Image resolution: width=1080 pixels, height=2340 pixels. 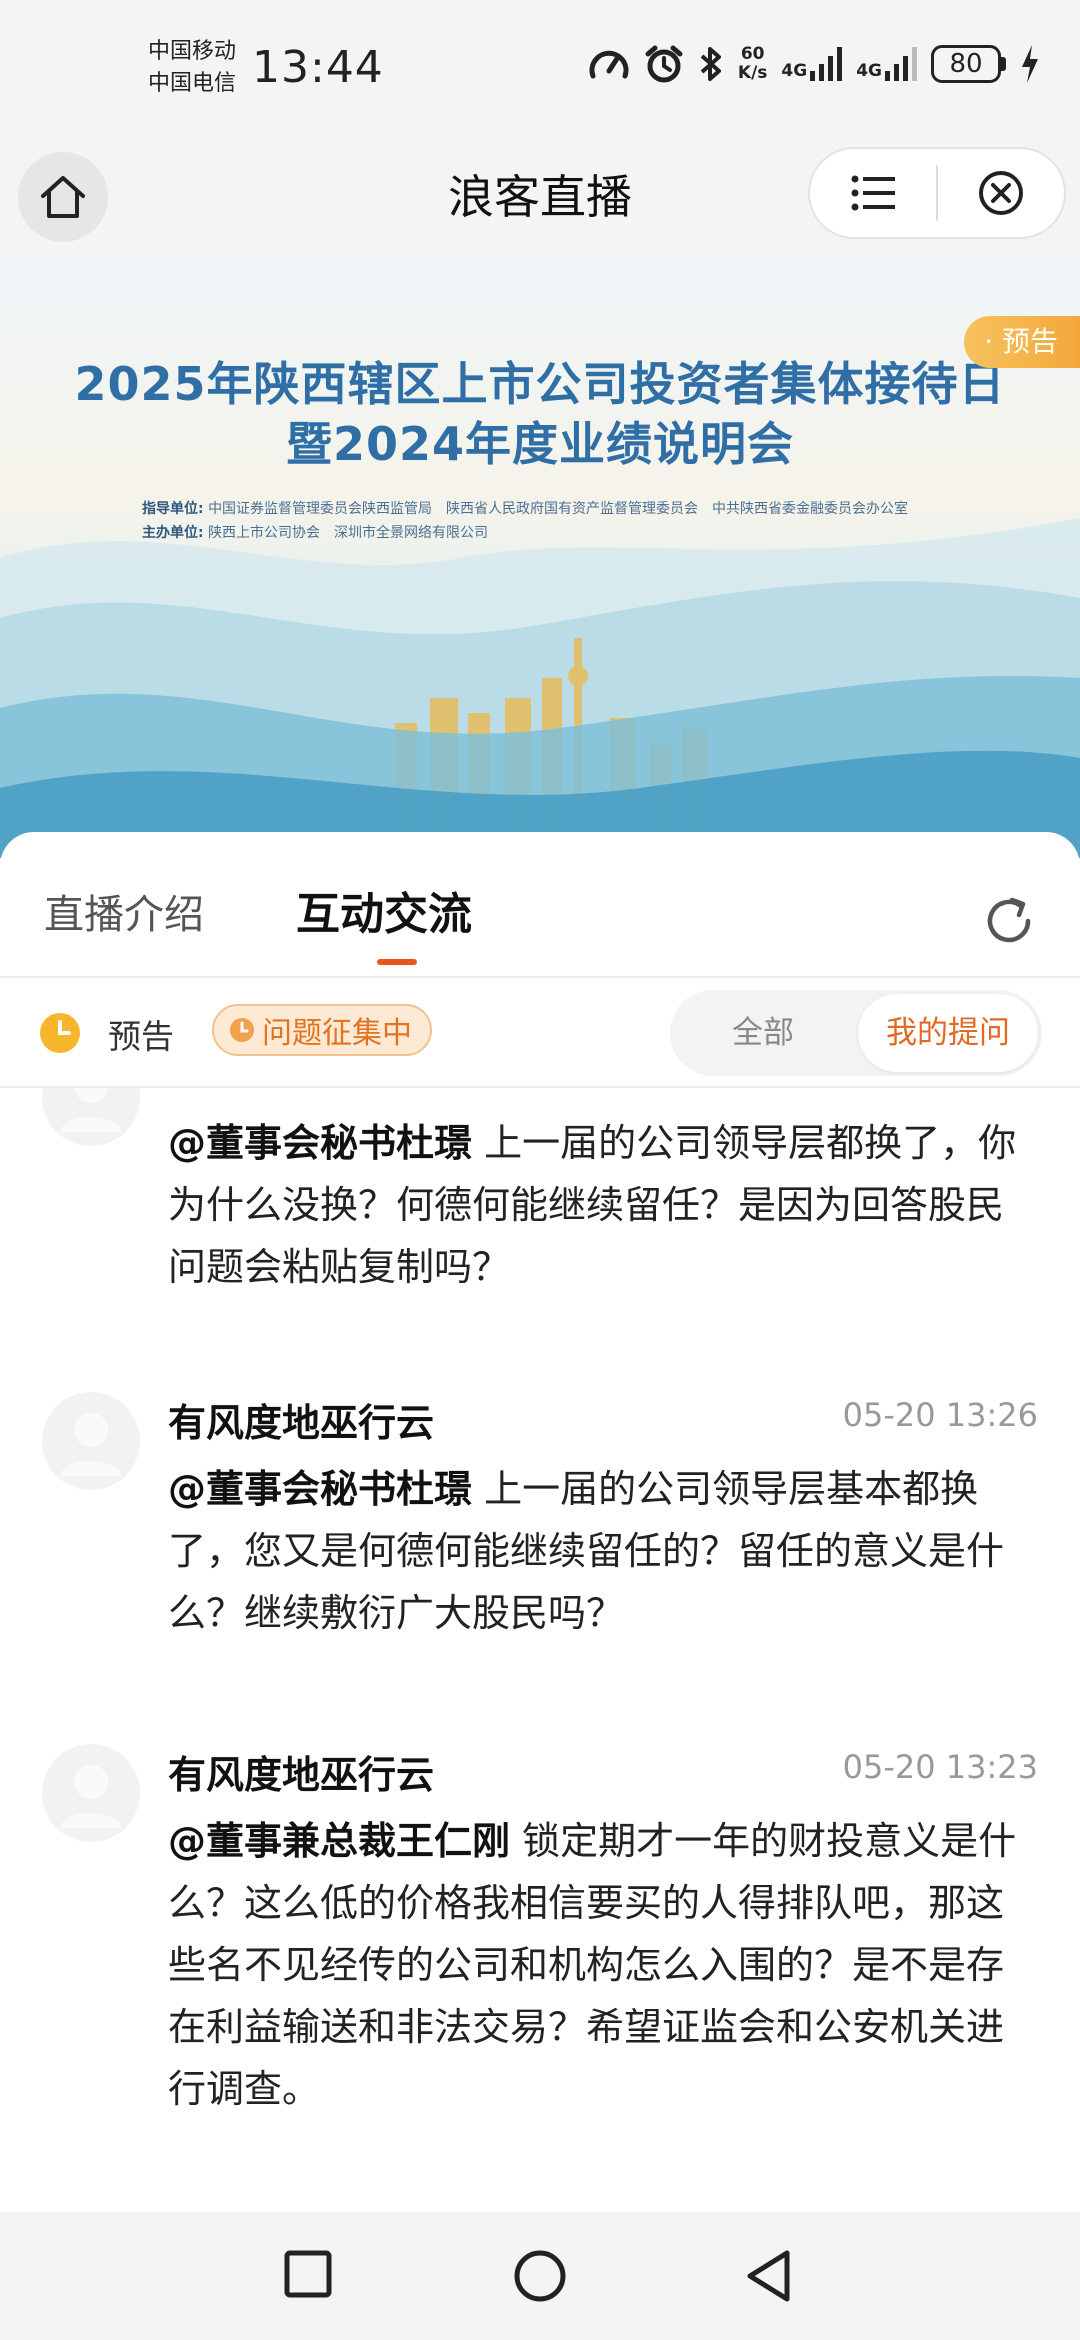 I want to click on signal-1-label: 4G, so click(x=794, y=71).